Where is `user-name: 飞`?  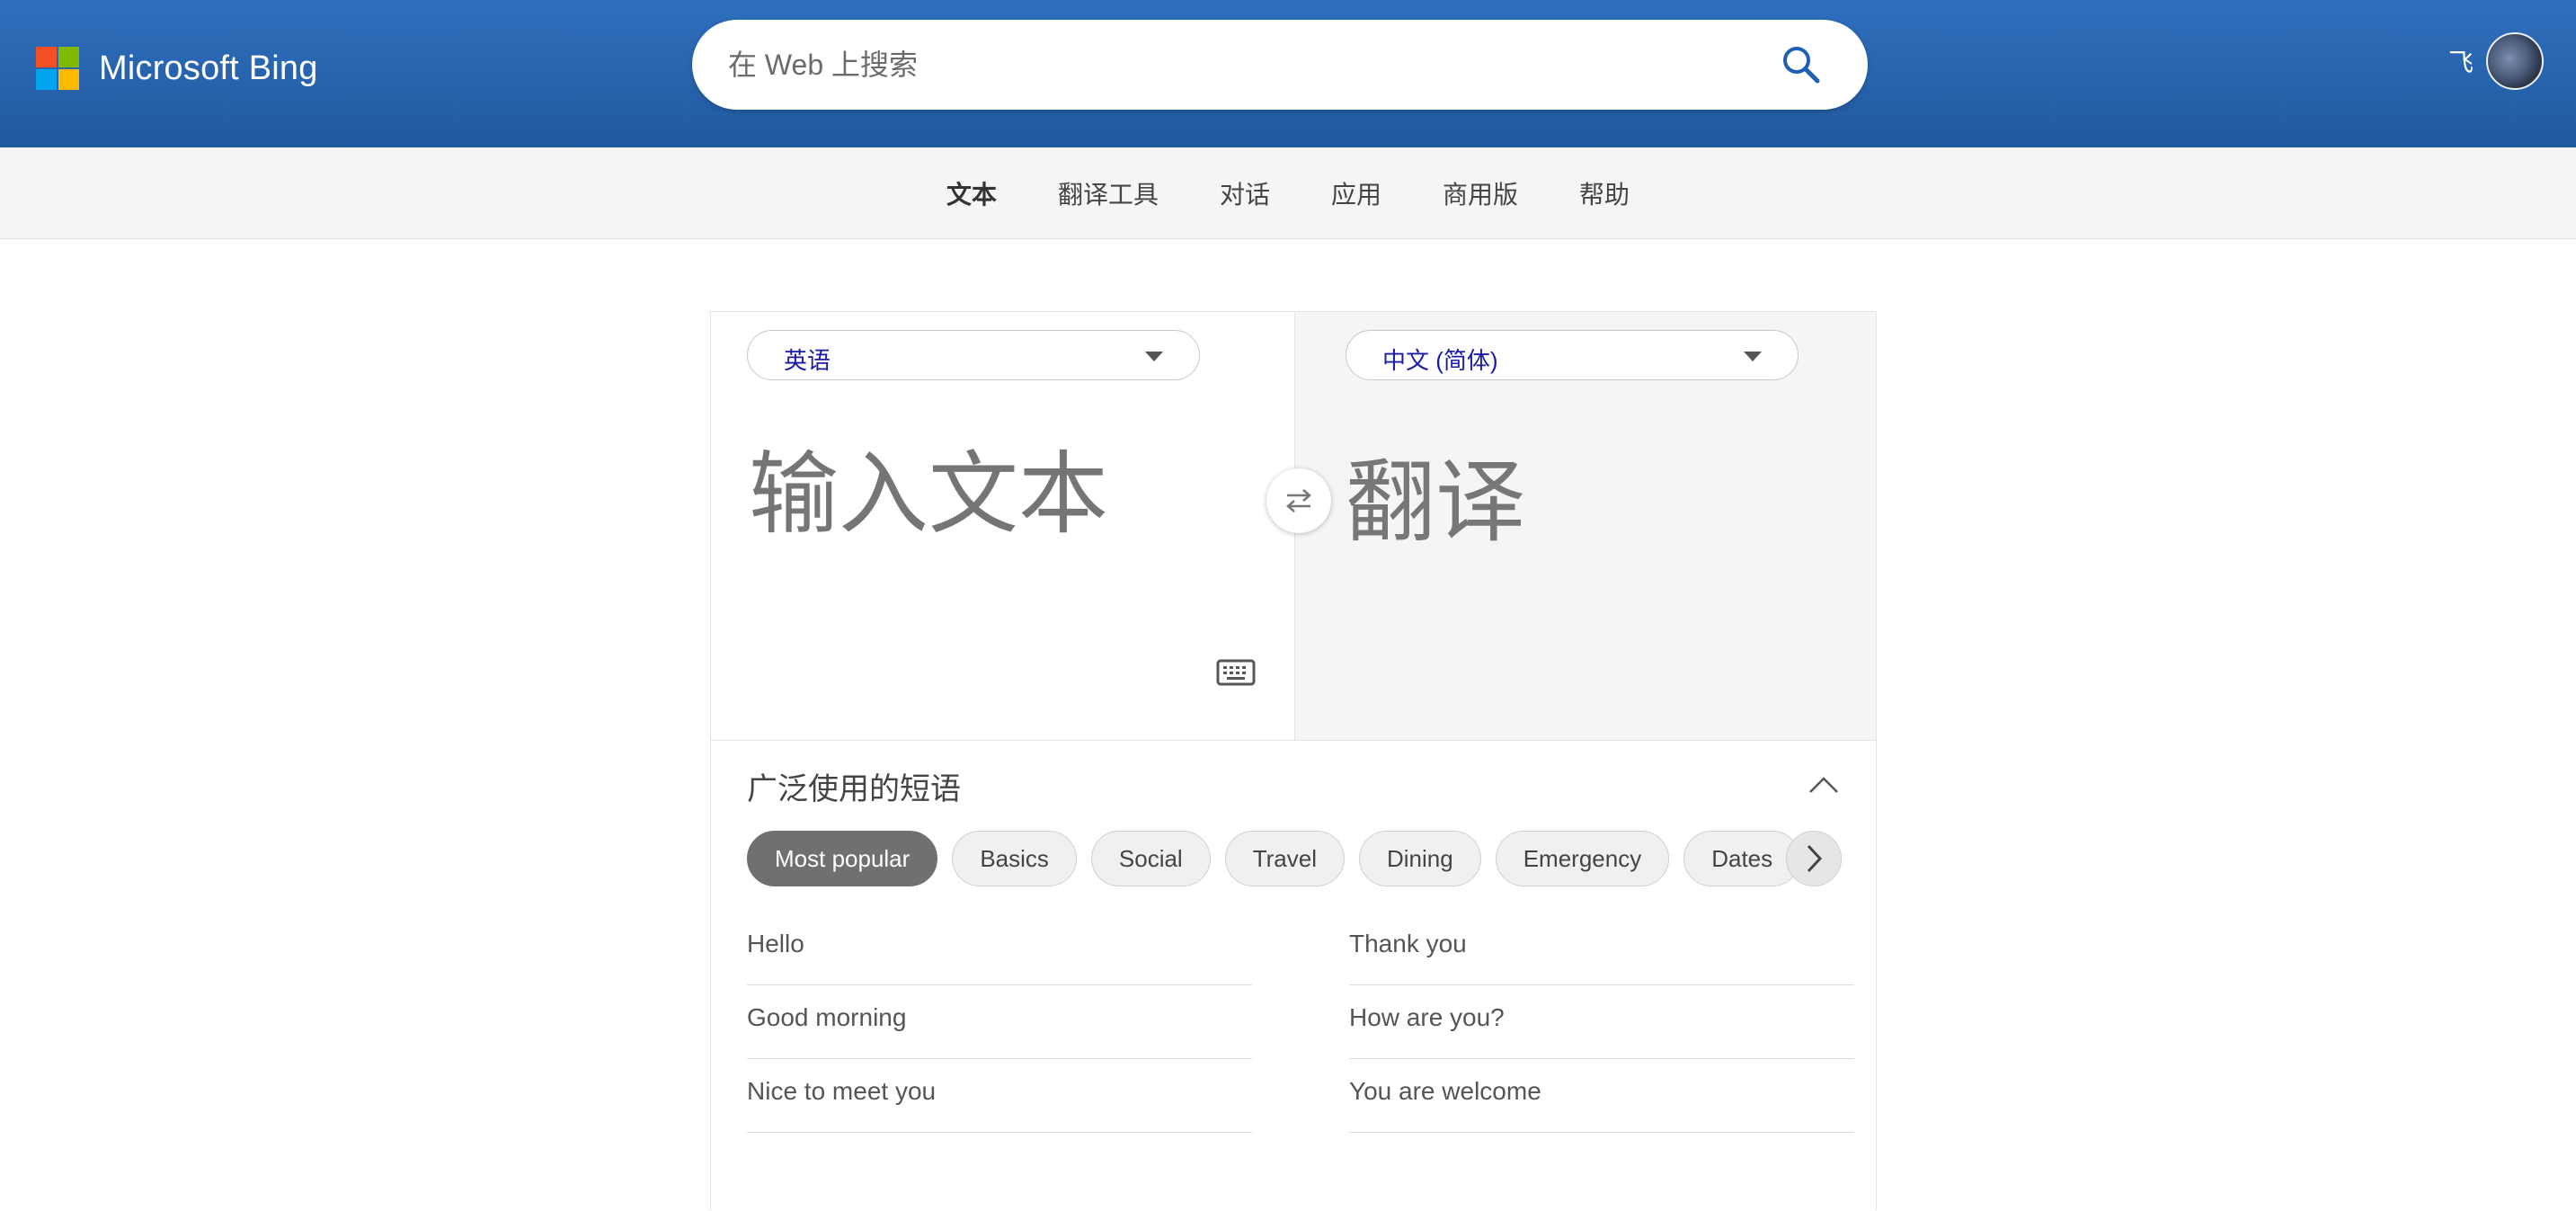
user-name: 飞 is located at coordinates (2461, 61).